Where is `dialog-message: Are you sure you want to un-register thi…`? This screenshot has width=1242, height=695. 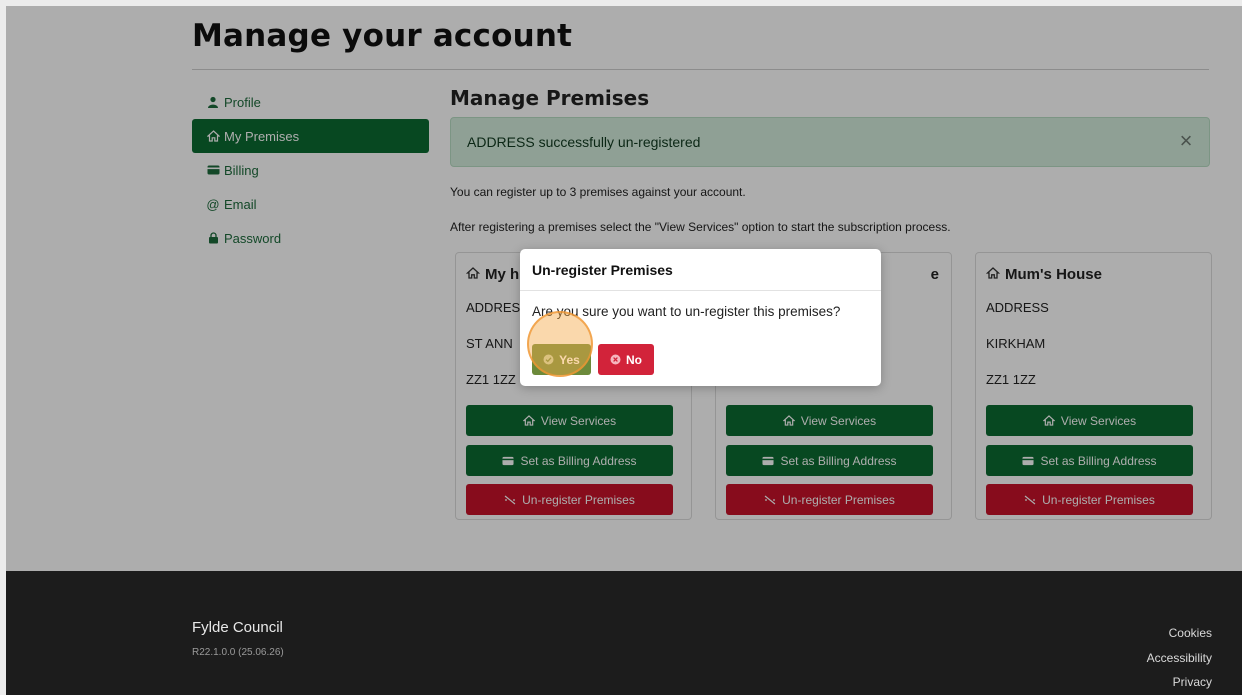
dialog-message: Are you sure you want to un-register thi… is located at coordinates (686, 311).